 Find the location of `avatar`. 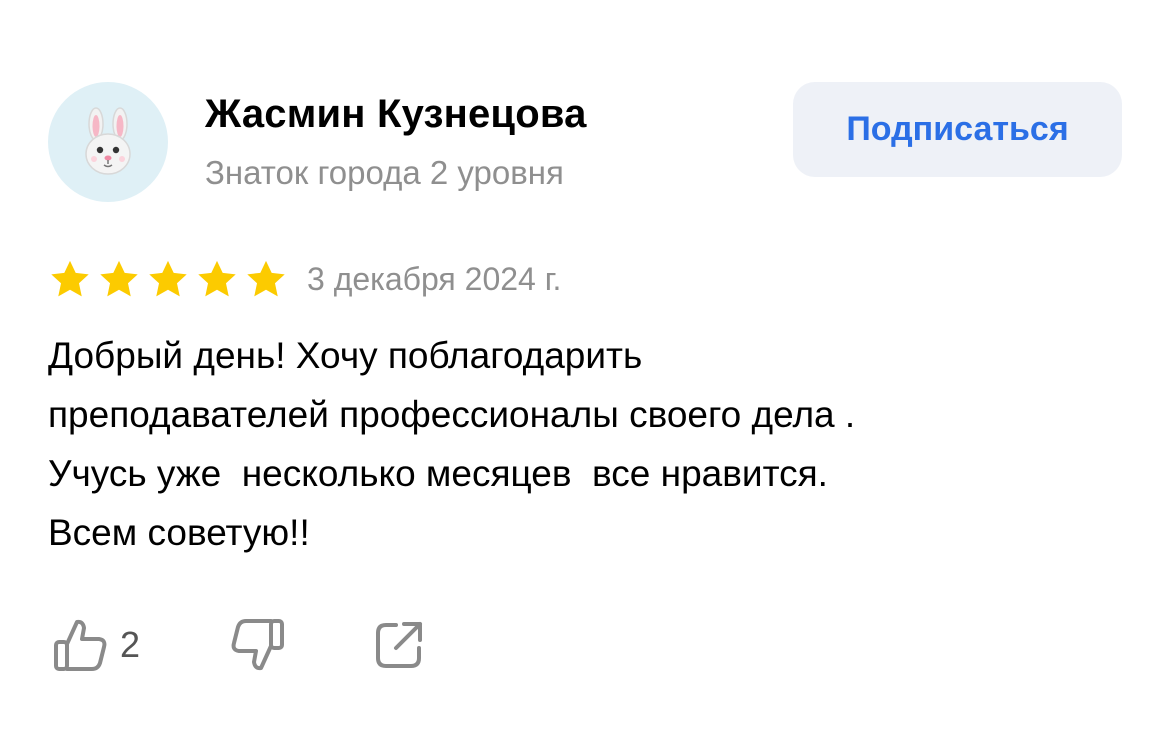

avatar is located at coordinates (108, 142).